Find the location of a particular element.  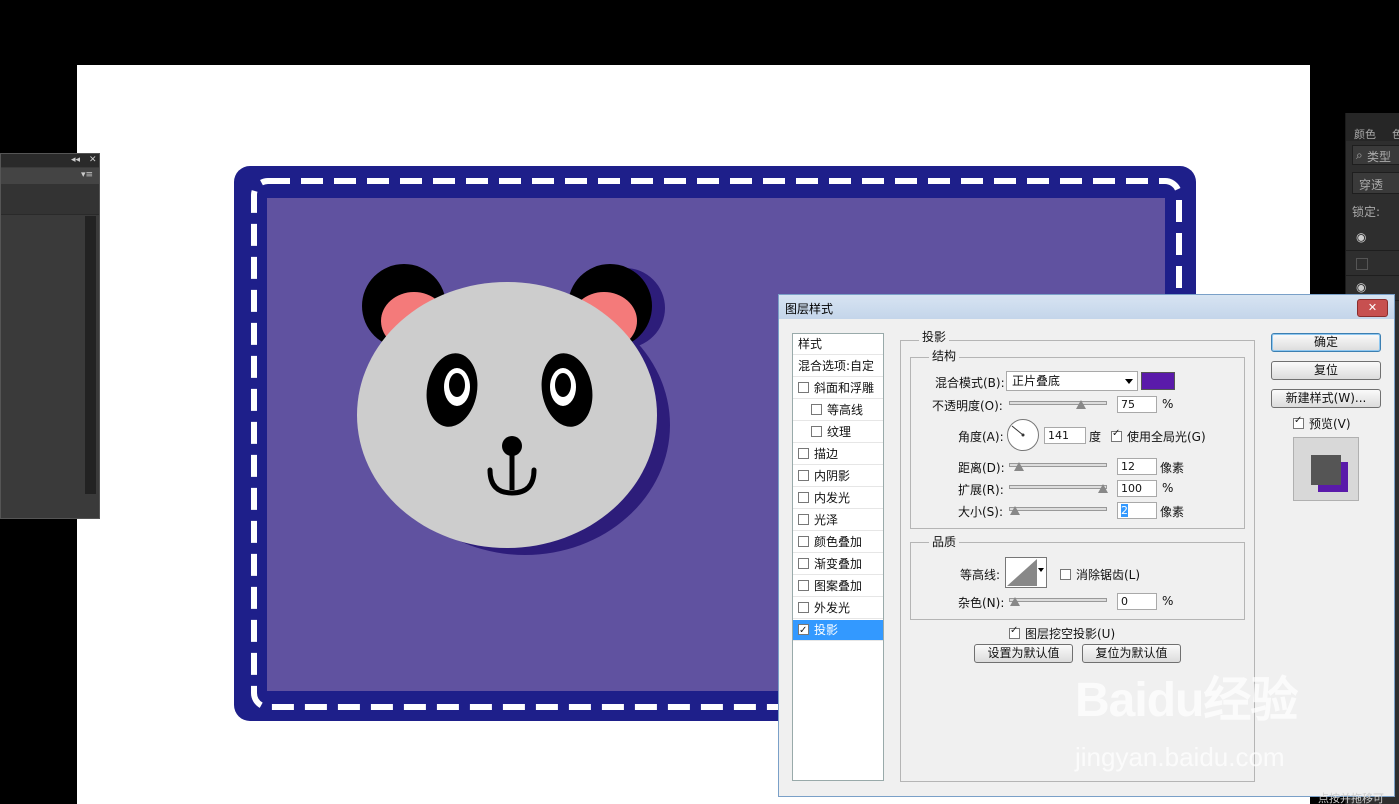

reset-button: 复位 is located at coordinates (1326, 370).